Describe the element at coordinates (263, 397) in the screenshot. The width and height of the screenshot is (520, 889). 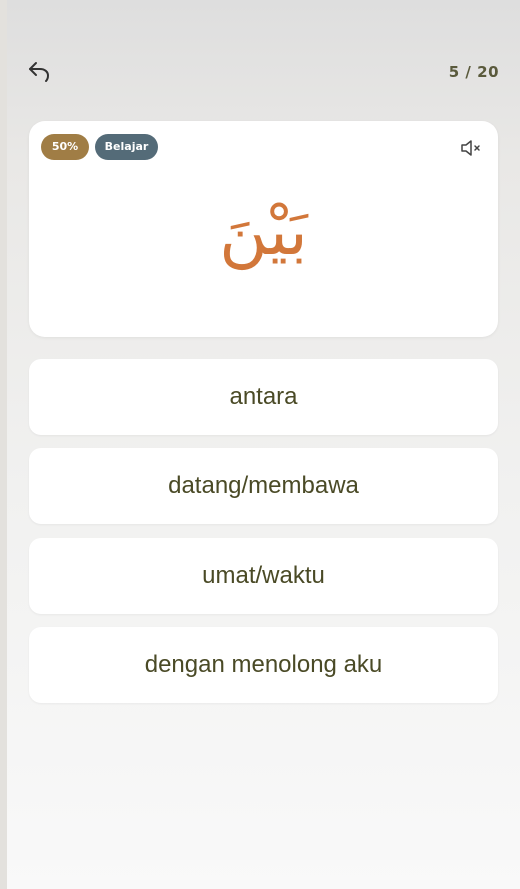
I see `answer-option: antara` at that location.